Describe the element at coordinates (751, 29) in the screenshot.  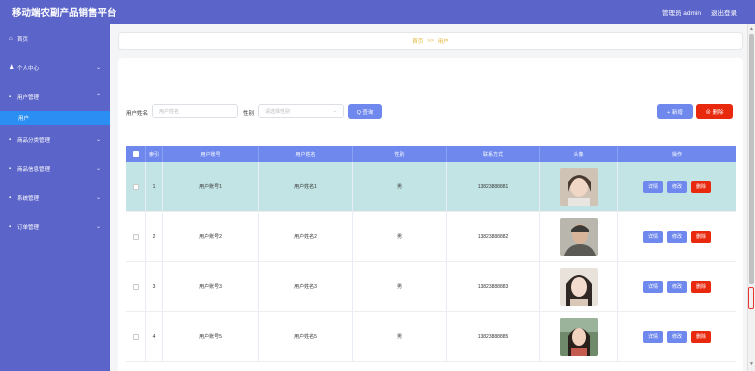
I see `scroll-up-arrow-icon: ▲` at that location.